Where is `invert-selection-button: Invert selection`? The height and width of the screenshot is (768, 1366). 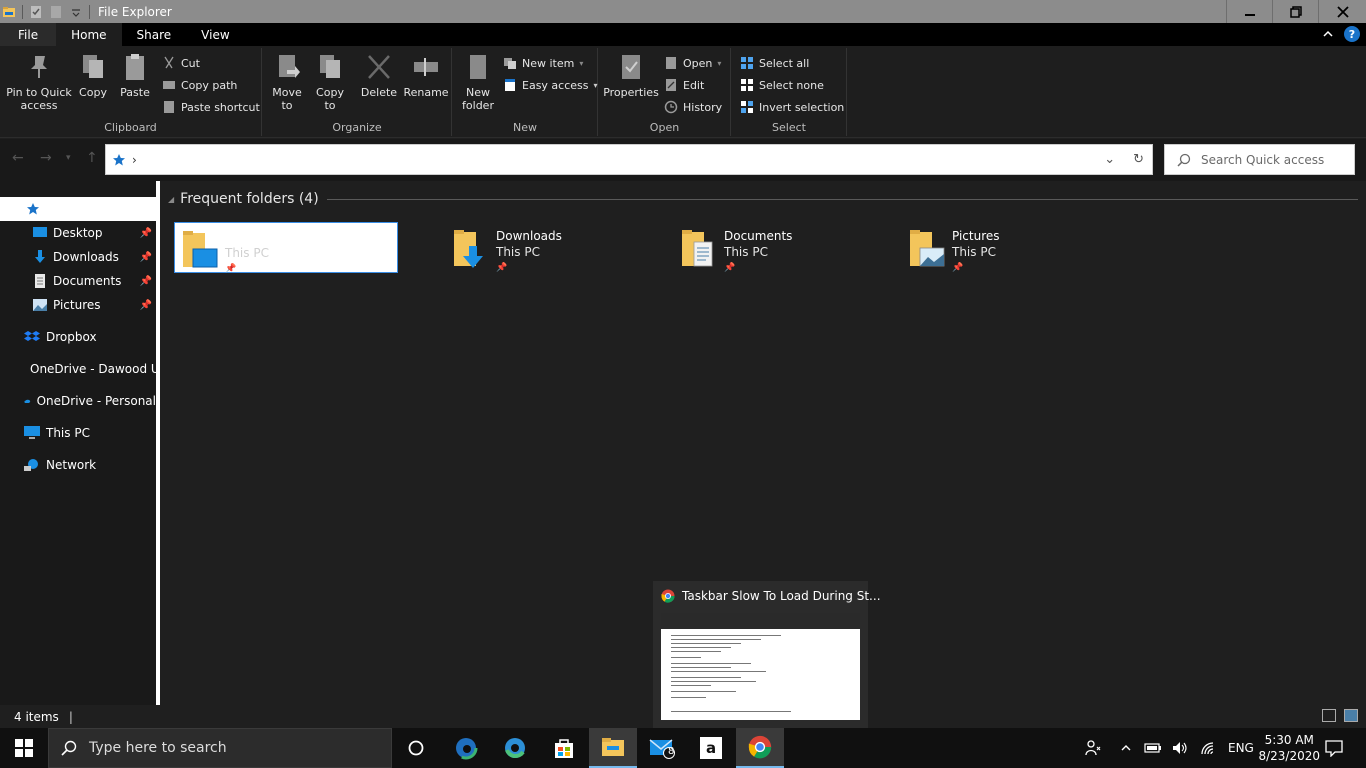
invert-selection-button: Invert selection is located at coordinates (792, 107).